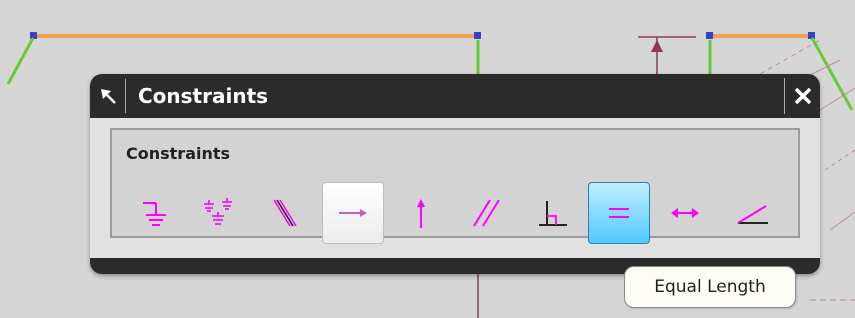 The image size is (855, 318). I want to click on vertical-button, so click(421, 213).